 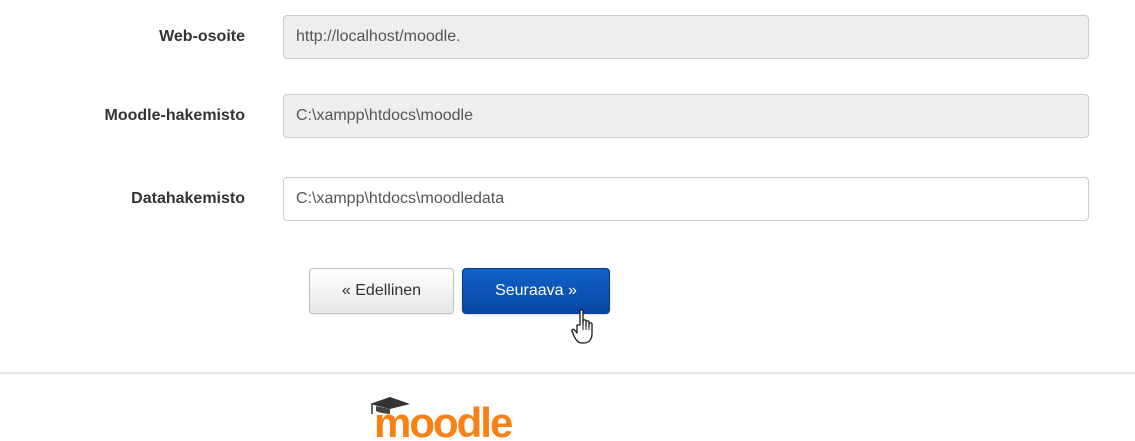 I want to click on web-address-input, so click(x=686, y=37).